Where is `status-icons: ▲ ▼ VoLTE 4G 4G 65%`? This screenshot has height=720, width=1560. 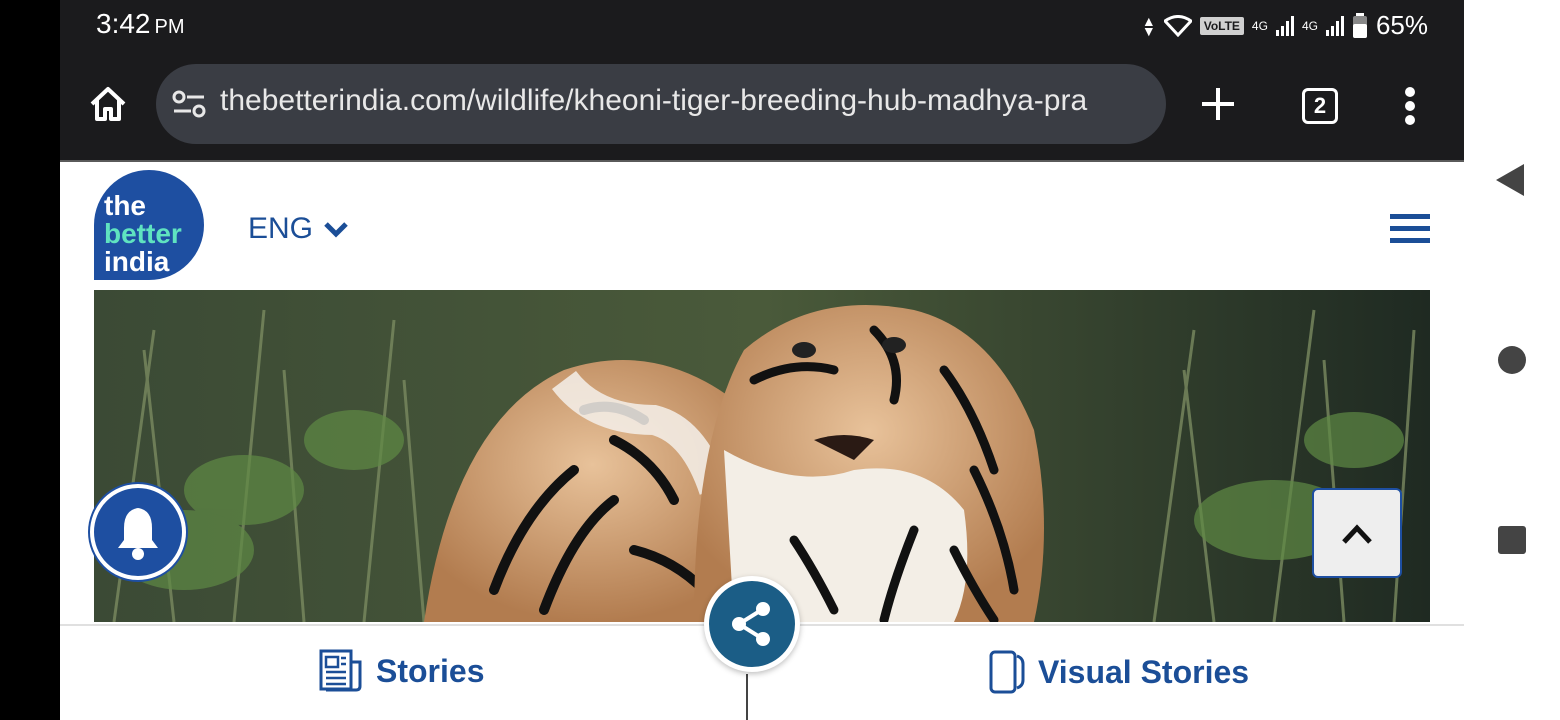 status-icons: ▲ ▼ VoLTE 4G 4G 65% is located at coordinates (1285, 25).